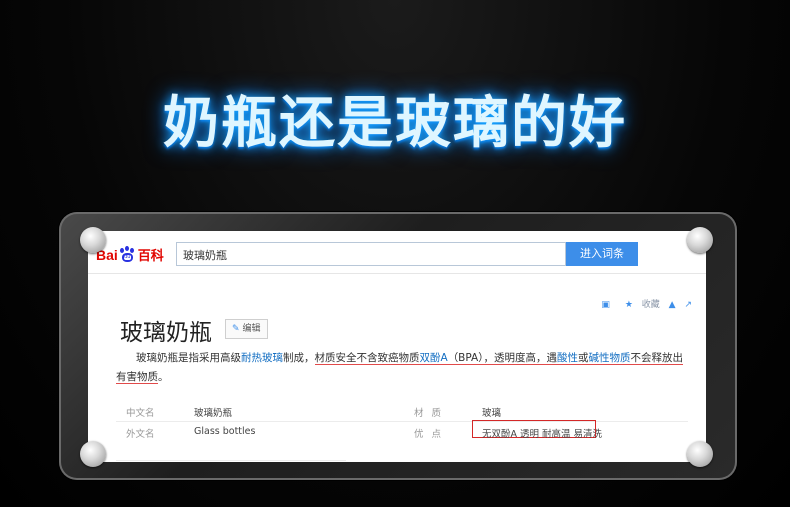  Describe the element at coordinates (231, 460) in the screenshot. I see `divider` at that location.